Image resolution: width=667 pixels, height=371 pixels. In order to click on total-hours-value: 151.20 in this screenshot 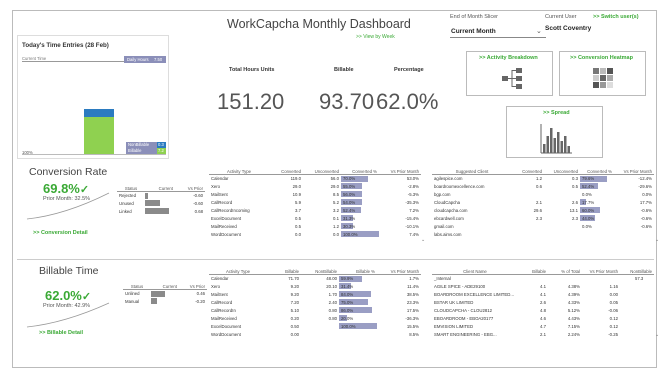, I will do `click(251, 101)`.